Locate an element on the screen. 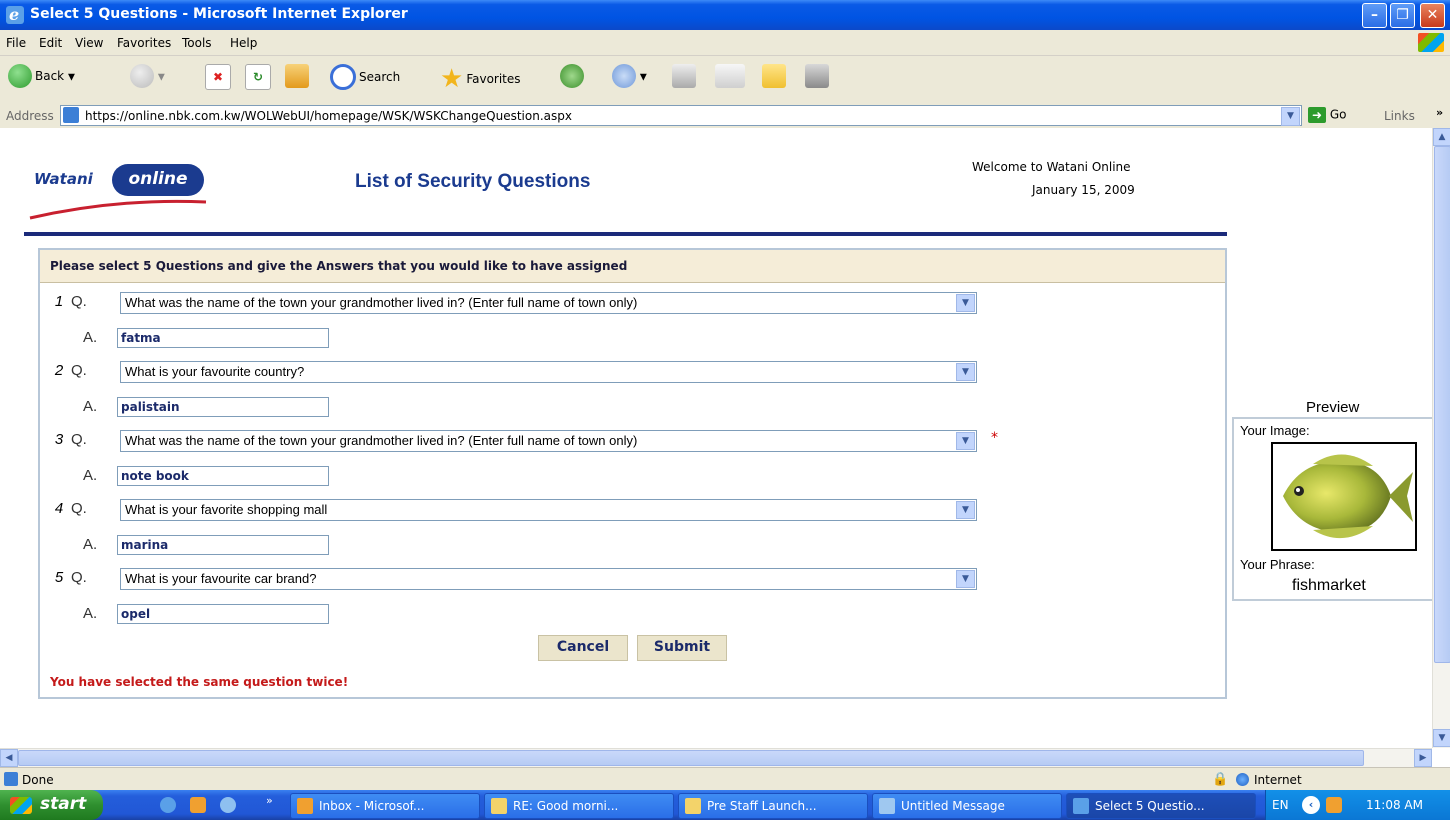 This screenshot has height=820, width=1450. menu-edit: Edit is located at coordinates (50, 43).